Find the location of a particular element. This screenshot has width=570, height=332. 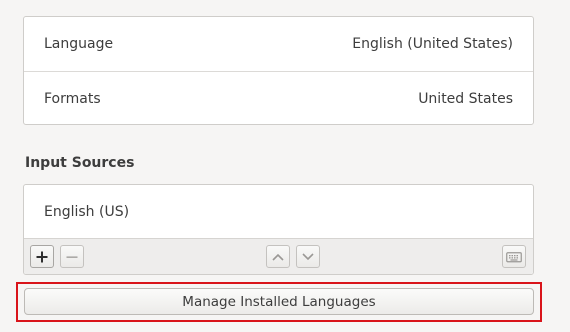

show-keyboard-layout-button is located at coordinates (514, 256).